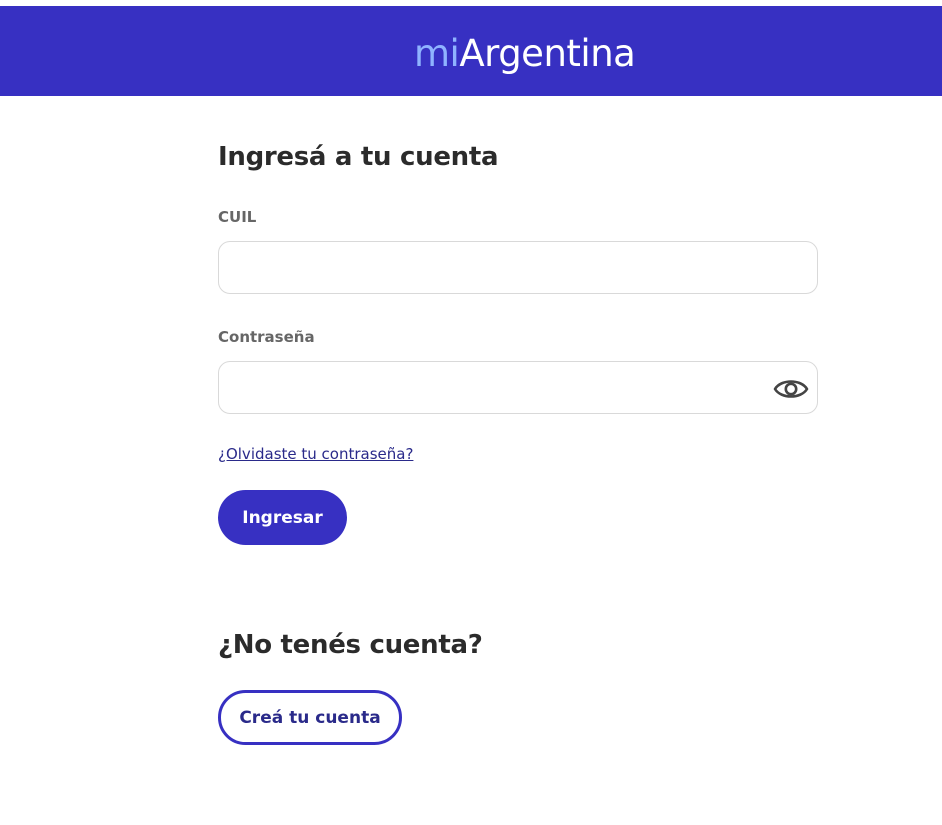  I want to click on login-button: Ingresar, so click(282, 517).